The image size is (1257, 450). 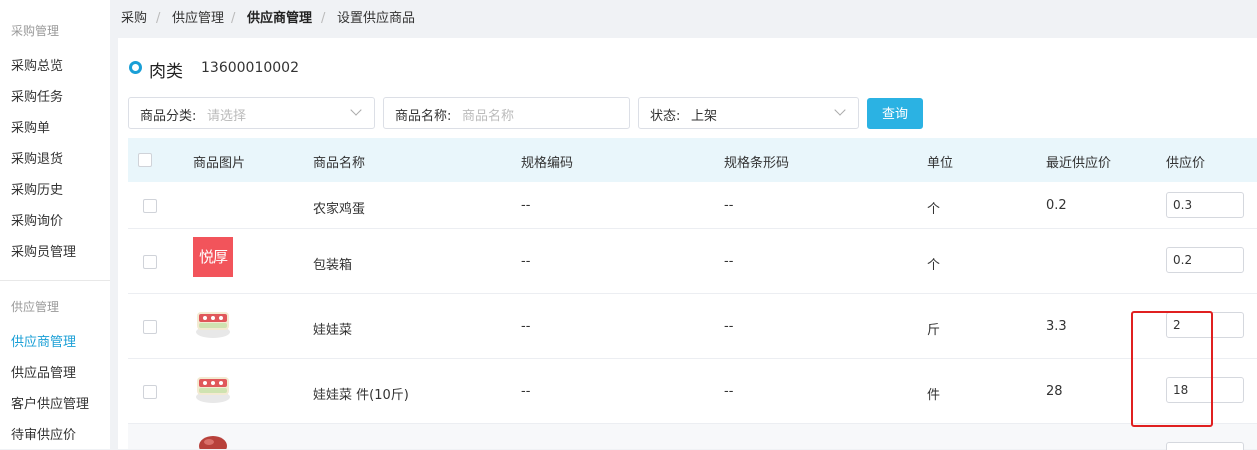 I want to click on sidebar-item-purchase-history: 采购历史, so click(x=37, y=188).